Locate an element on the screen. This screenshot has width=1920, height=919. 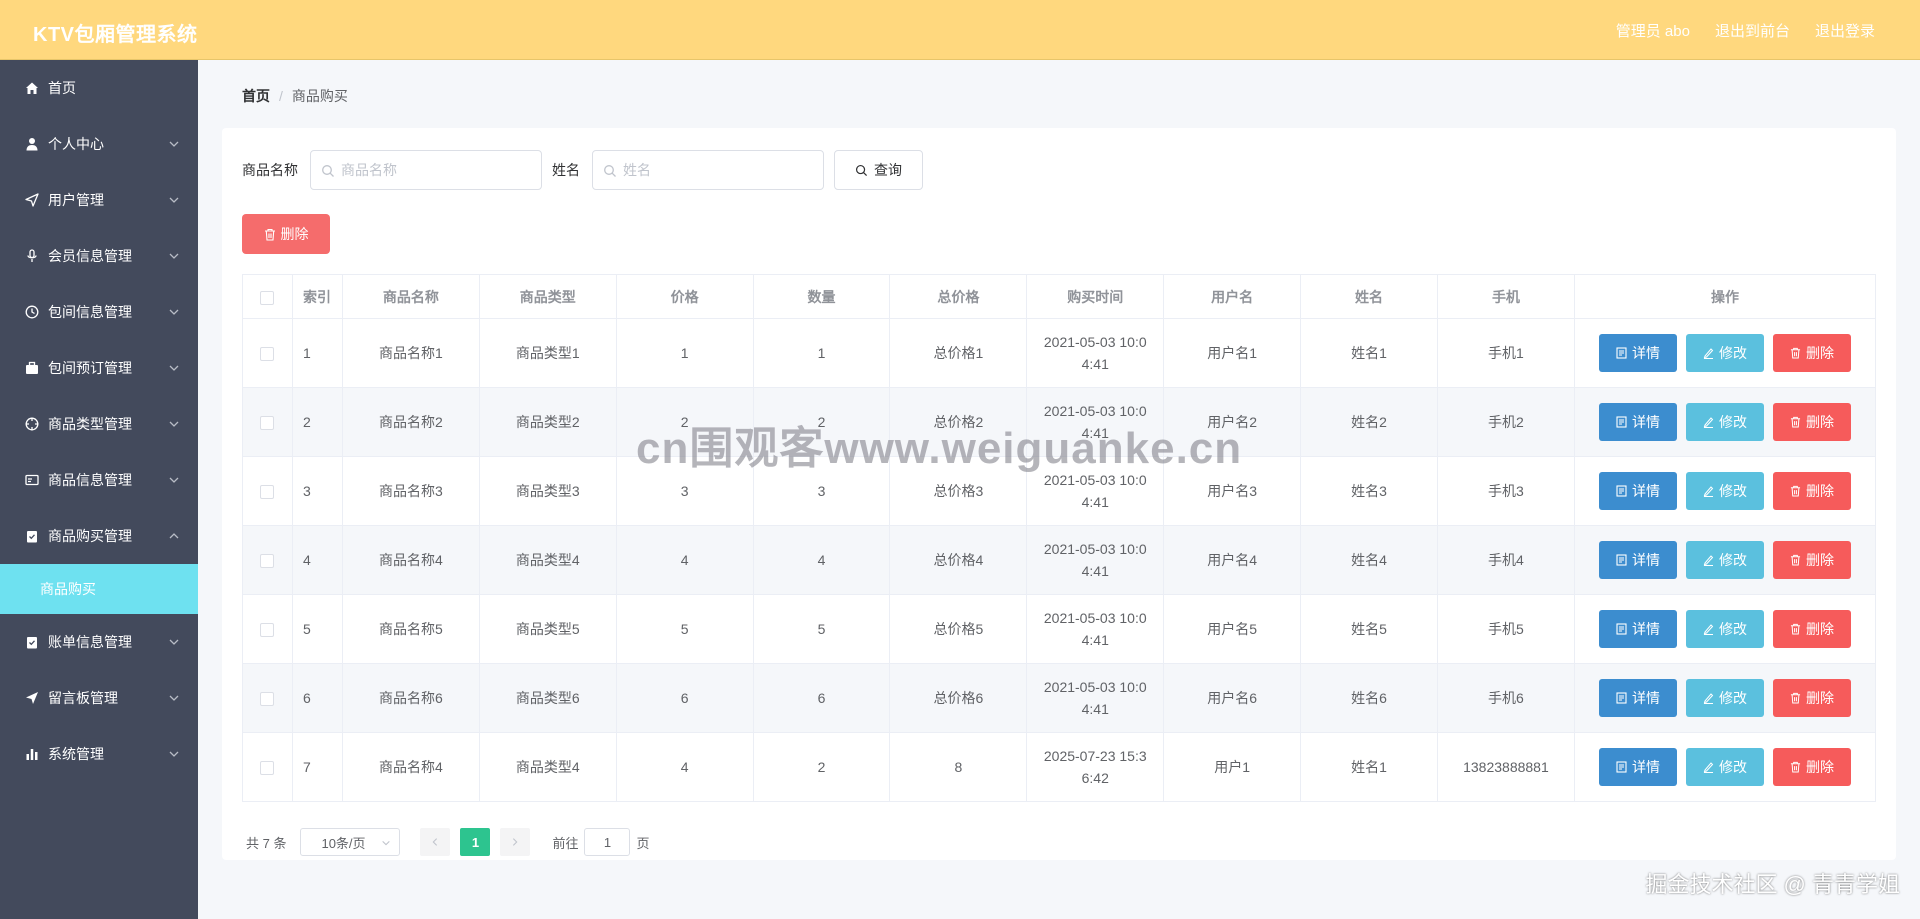
detail-label: 详情 is located at coordinates (1645, 560).